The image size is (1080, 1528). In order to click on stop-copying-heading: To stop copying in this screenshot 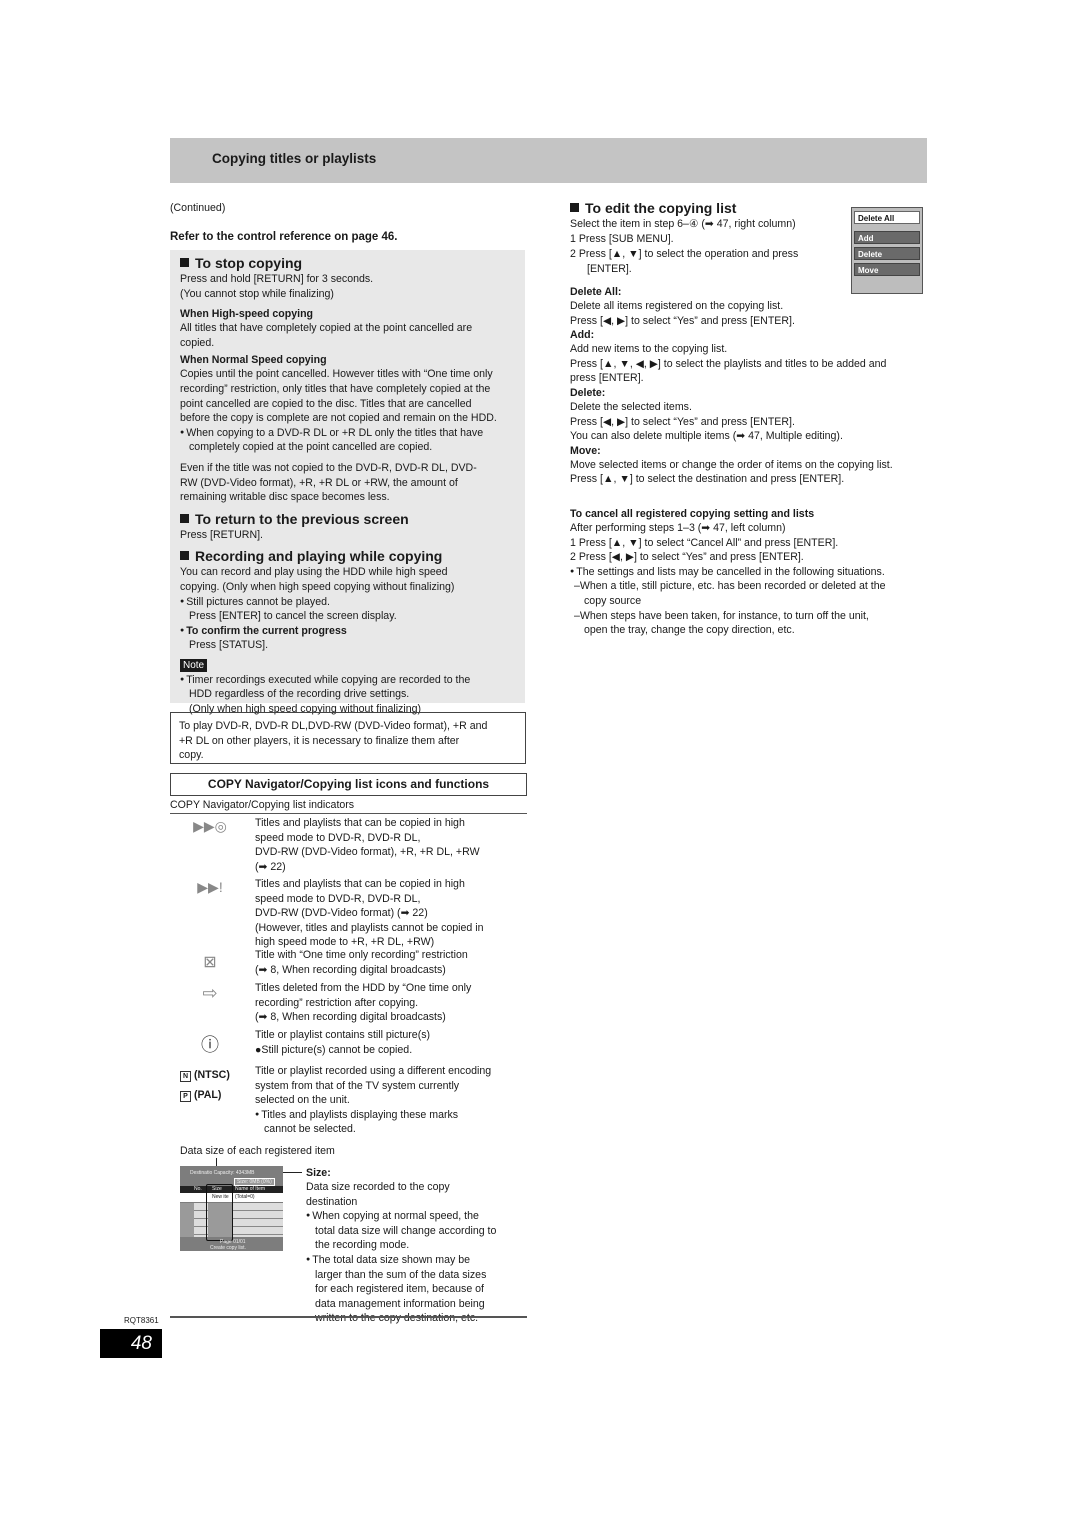, I will do `click(350, 263)`.